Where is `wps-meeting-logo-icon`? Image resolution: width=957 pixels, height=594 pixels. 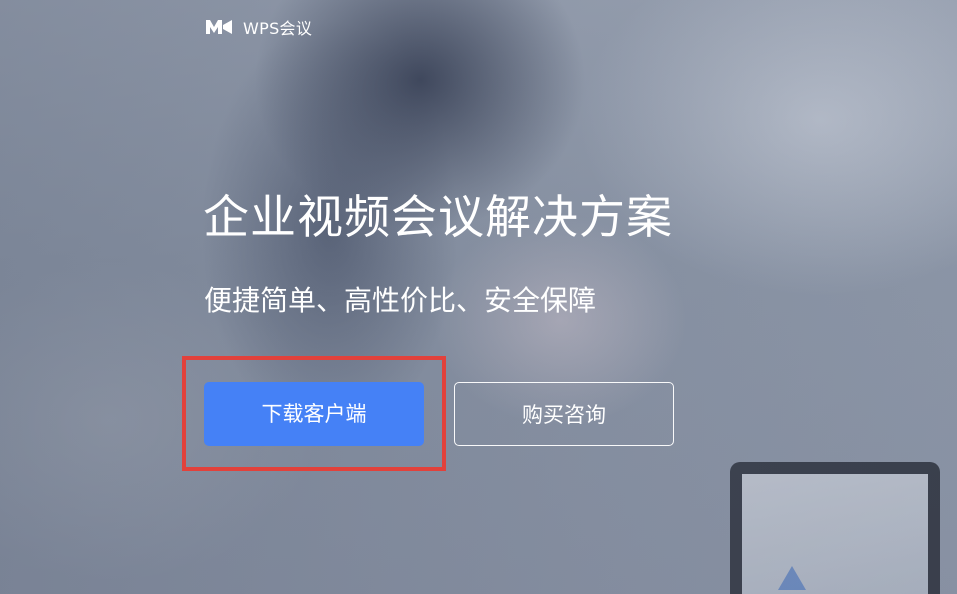 wps-meeting-logo-icon is located at coordinates (219, 27).